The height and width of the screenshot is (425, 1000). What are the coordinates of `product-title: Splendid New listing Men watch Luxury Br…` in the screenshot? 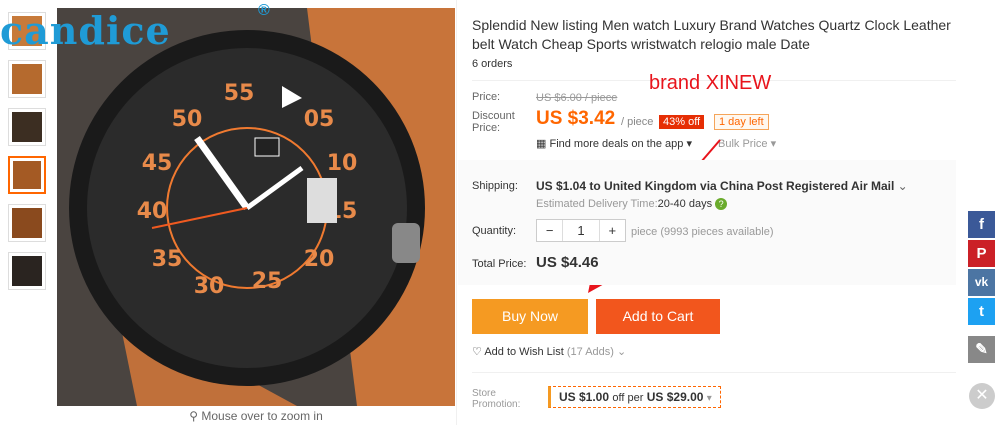 It's located at (711, 34).